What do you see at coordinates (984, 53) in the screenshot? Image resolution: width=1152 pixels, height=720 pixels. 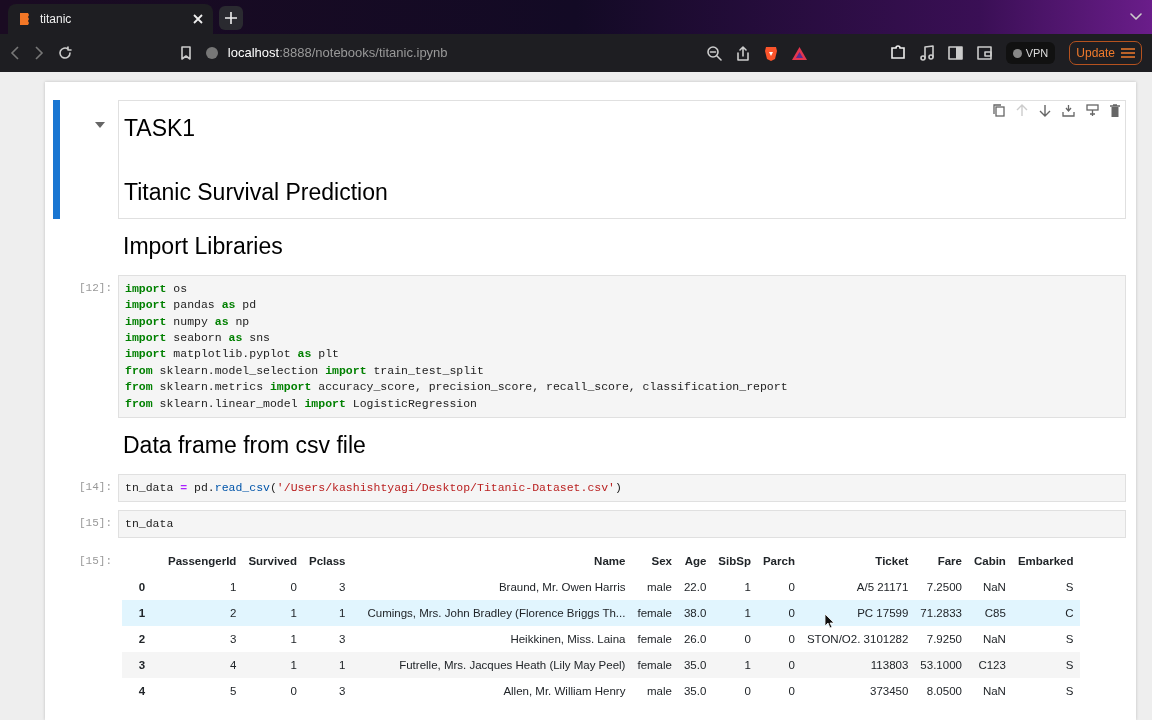 I see `wallet-icon` at bounding box center [984, 53].